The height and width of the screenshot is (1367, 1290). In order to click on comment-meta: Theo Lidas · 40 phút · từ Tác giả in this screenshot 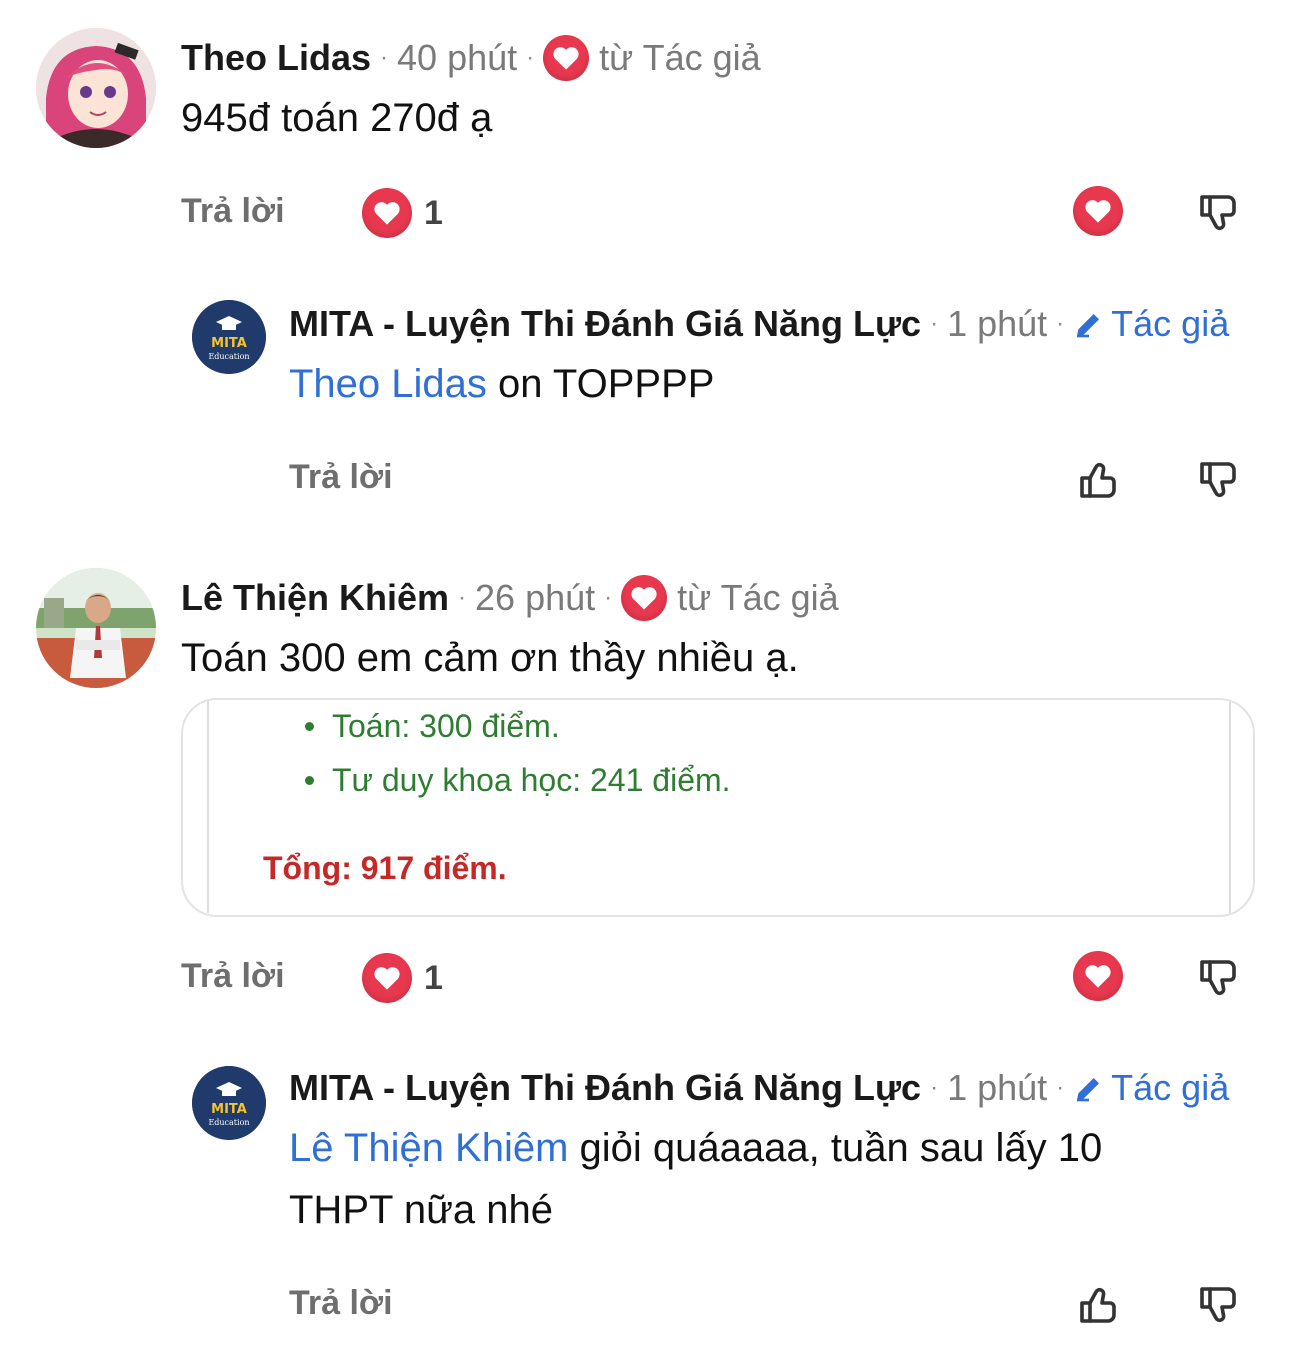, I will do `click(471, 58)`.